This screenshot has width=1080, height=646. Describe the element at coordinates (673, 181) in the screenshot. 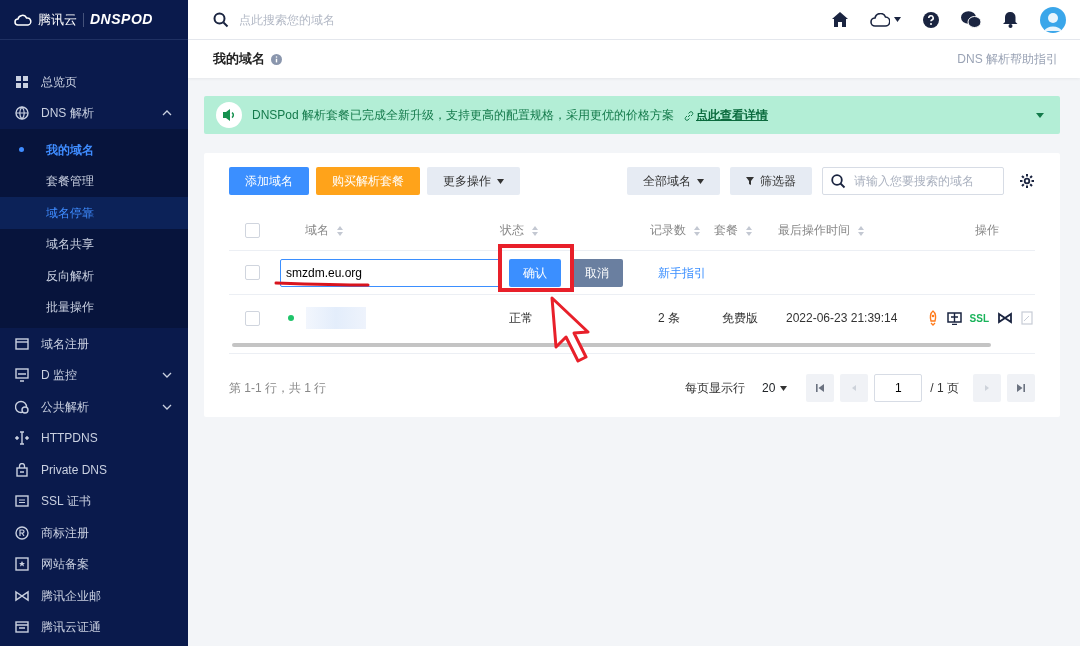

I see `dropdown-button: 全部域名` at that location.